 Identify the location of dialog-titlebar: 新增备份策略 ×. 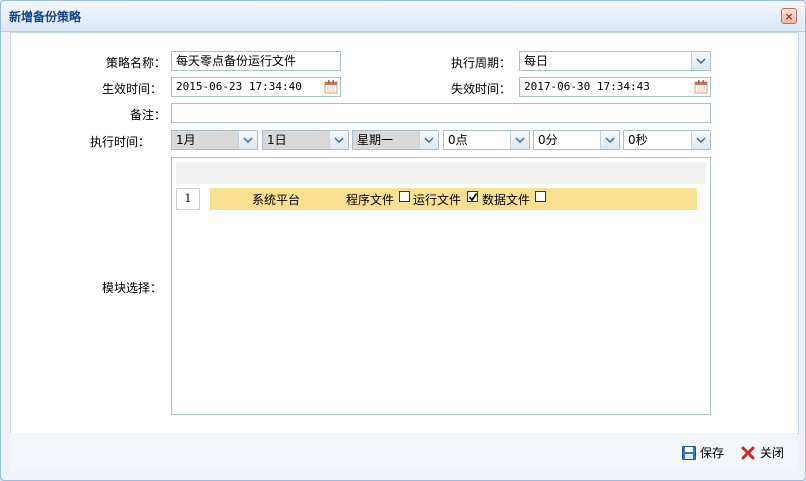
(403, 16).